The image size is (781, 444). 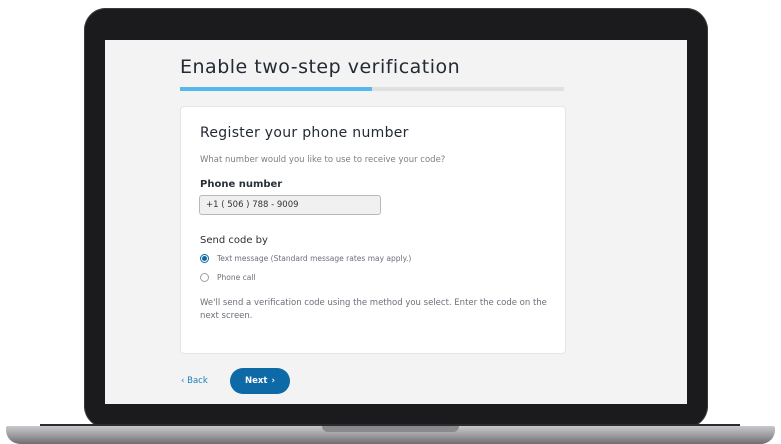 I want to click on next-label: Next, so click(x=256, y=381).